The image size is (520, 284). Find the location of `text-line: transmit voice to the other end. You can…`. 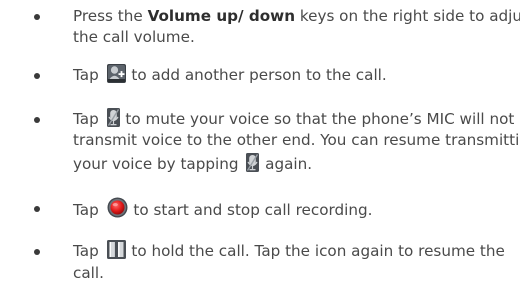

text-line: transmit voice to the other end. You can… is located at coordinates (296, 140).